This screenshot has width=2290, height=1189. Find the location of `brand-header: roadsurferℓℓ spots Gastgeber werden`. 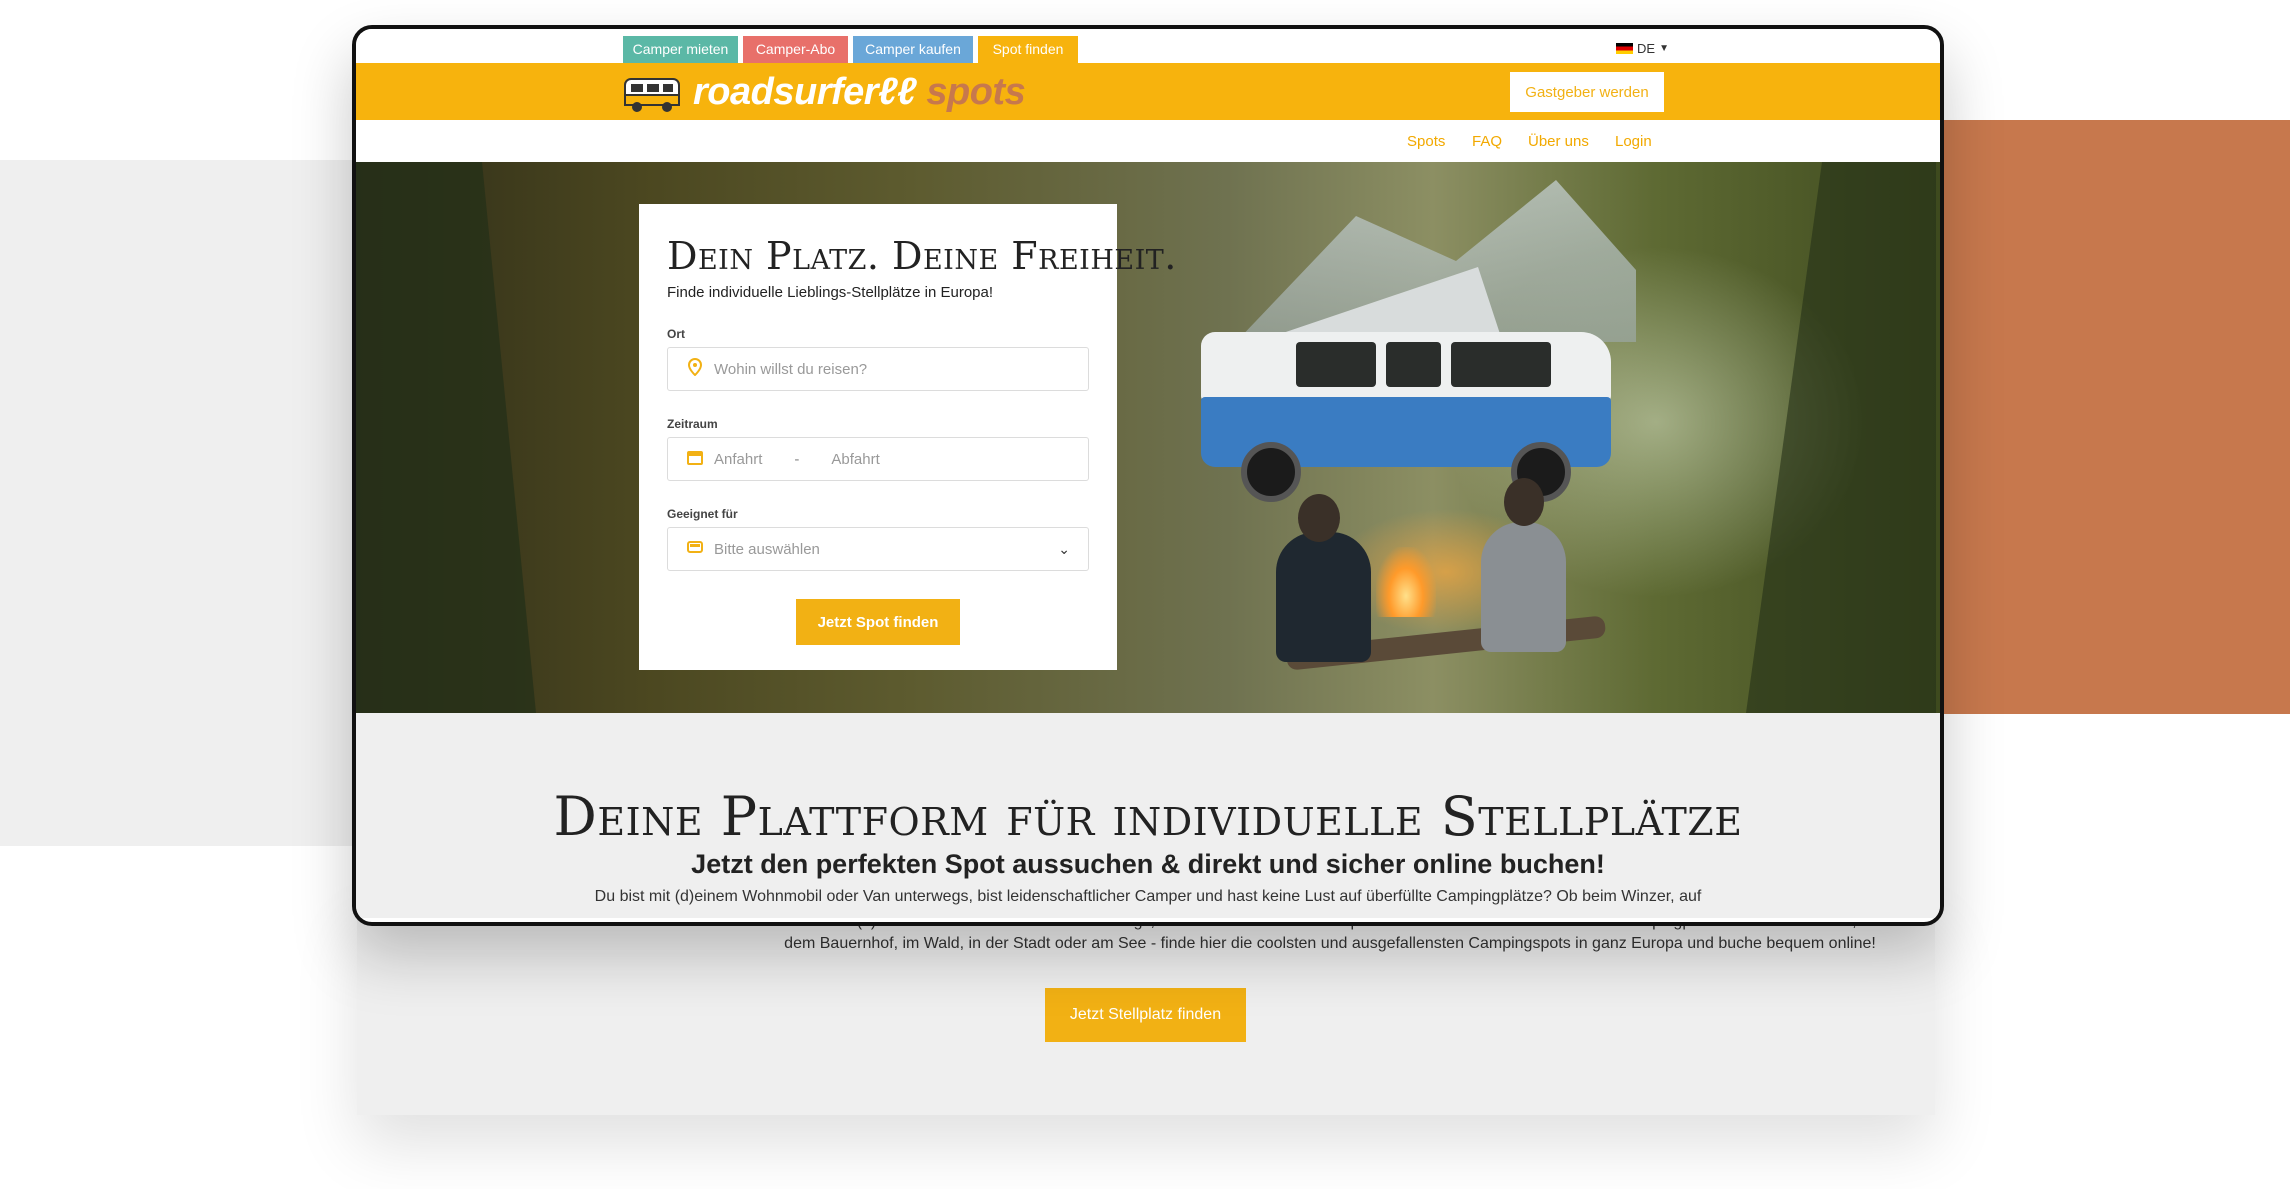

brand-header: roadsurferℓℓ spots Gastgeber werden is located at coordinates (1148, 91).